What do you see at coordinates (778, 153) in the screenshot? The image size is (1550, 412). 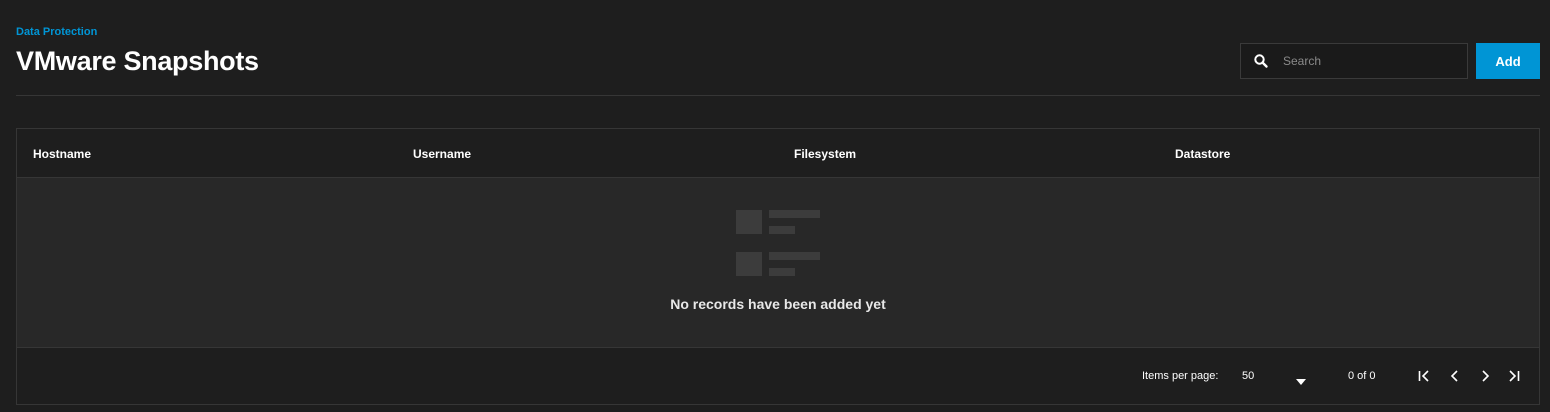 I see `table-header-row: Hostname Username Filesystem Datastore` at bounding box center [778, 153].